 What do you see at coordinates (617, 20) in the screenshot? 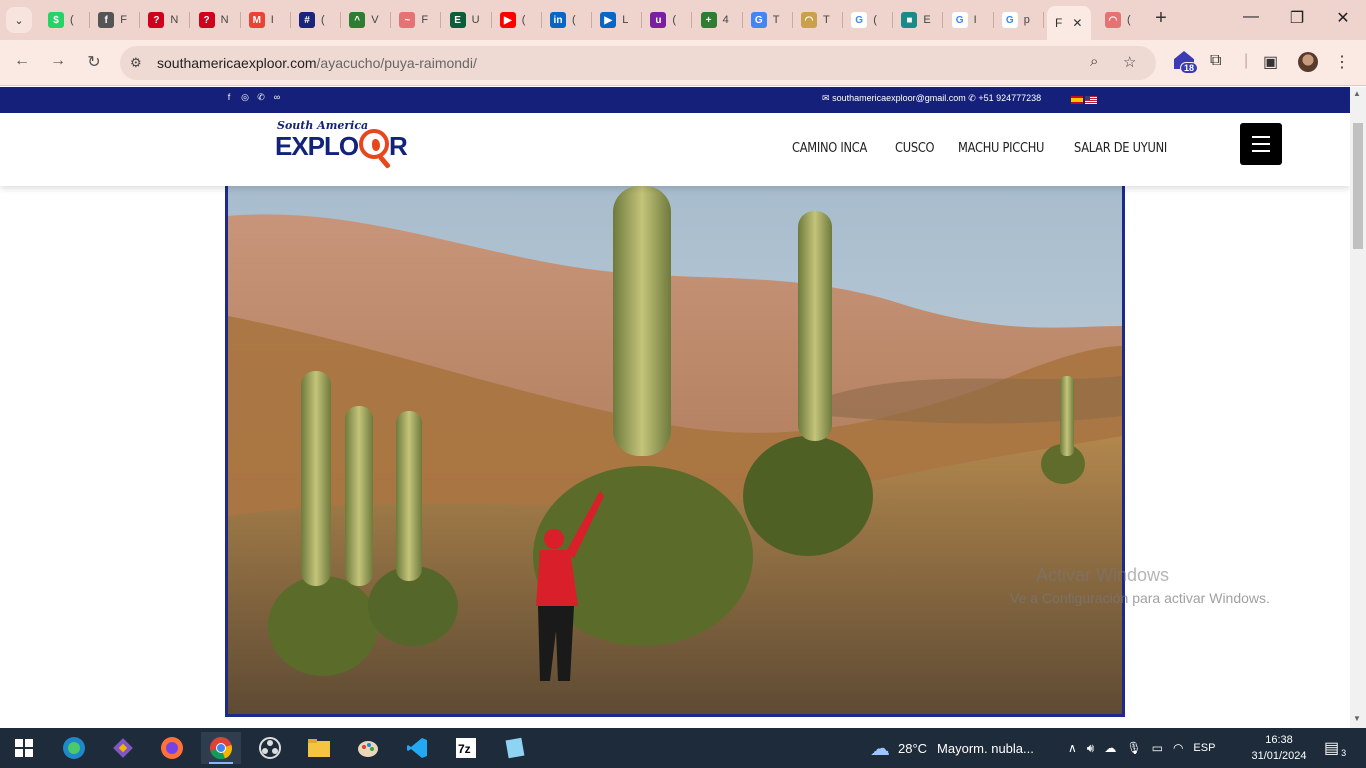
I see `tab-11: ▶ L` at bounding box center [617, 20].